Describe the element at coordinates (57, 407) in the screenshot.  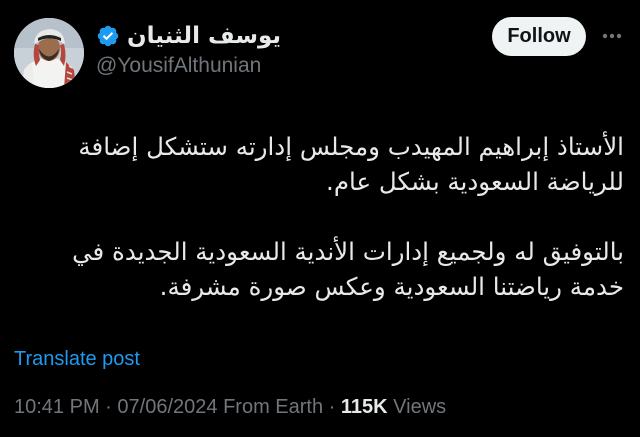
I see `tweet-time: 10:41 PM` at that location.